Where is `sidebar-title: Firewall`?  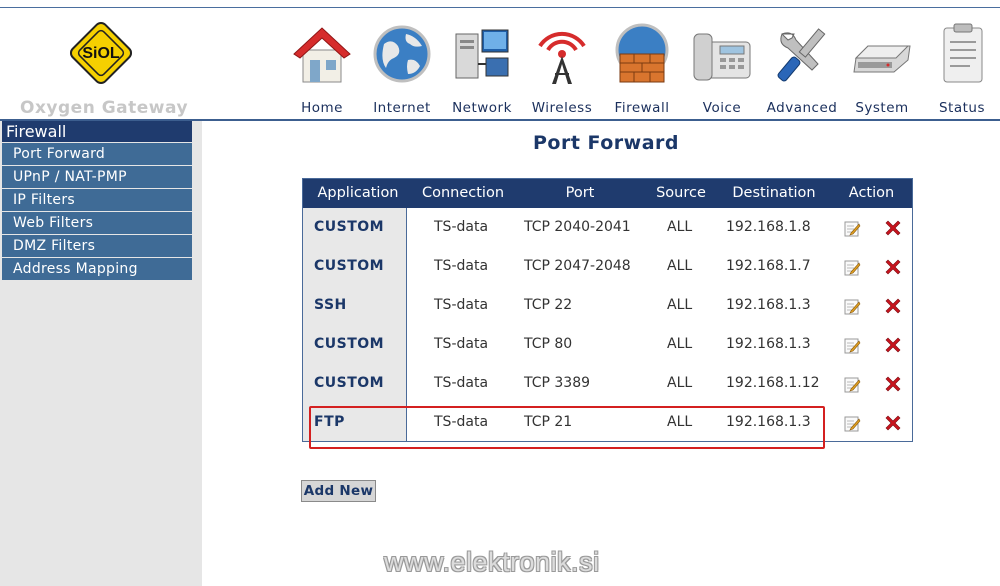 sidebar-title: Firewall is located at coordinates (97, 131).